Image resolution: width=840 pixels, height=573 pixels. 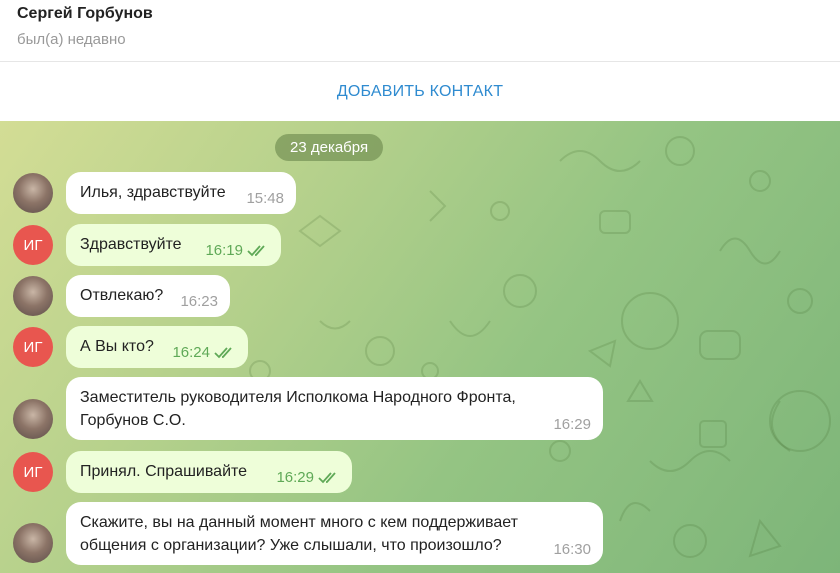 I want to click on message-bubble-outgoing: Принял. Спрашивайте 16:29, so click(x=209, y=472).